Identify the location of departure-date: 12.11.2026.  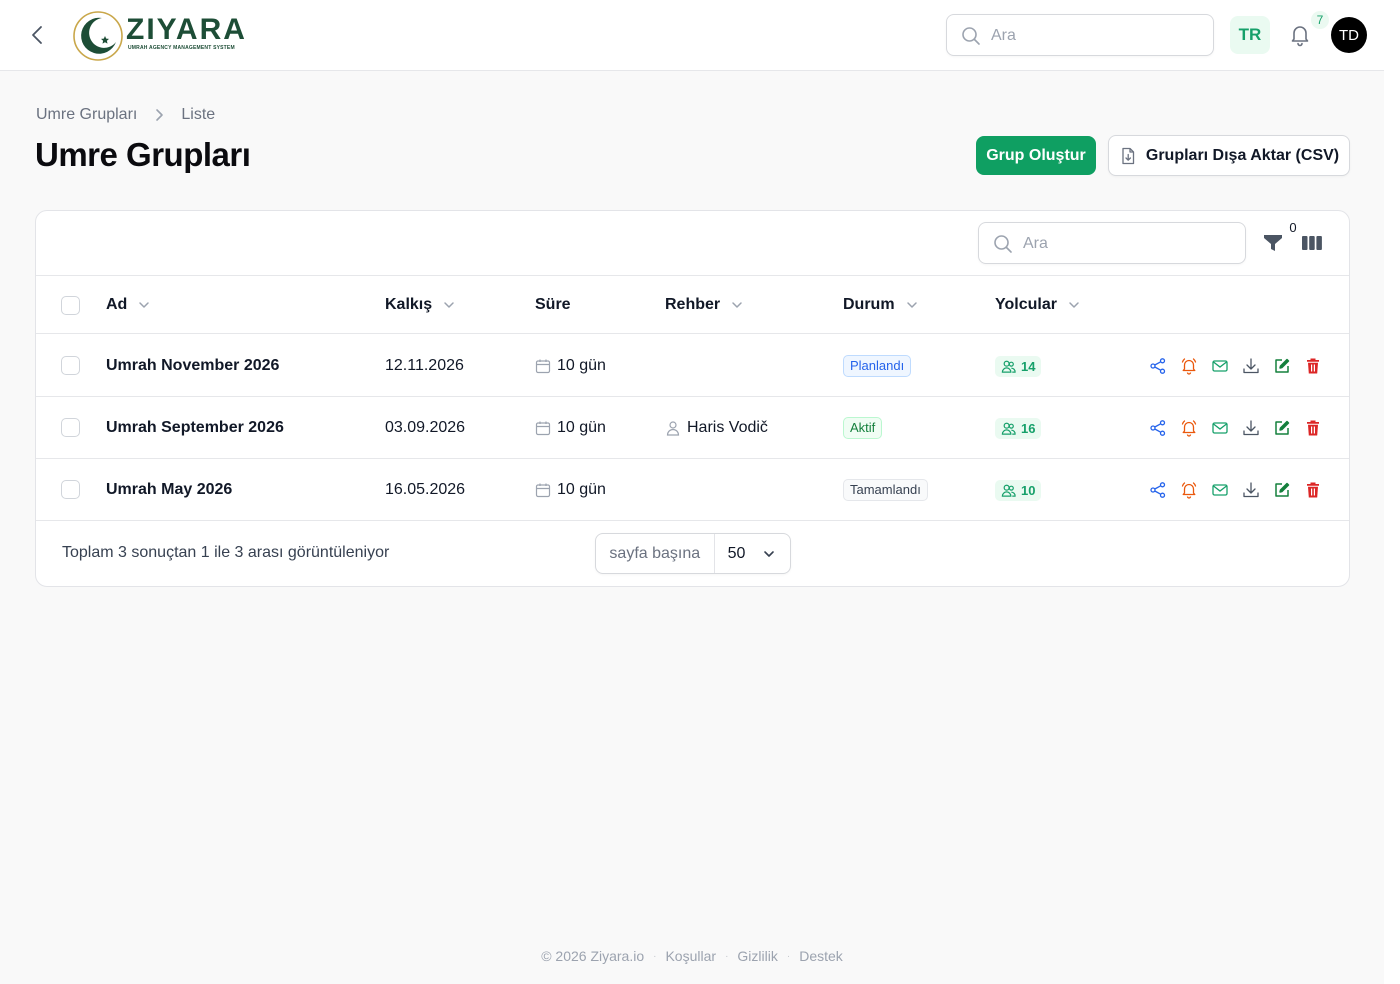
(424, 365).